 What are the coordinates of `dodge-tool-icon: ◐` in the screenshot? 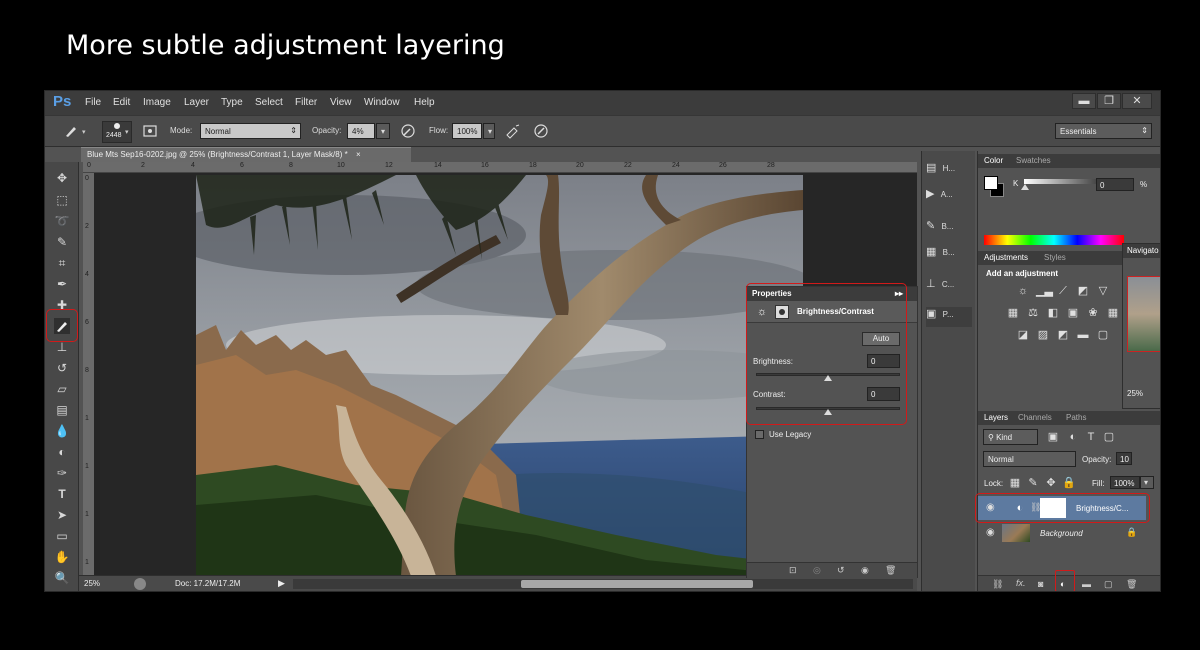 It's located at (62, 452).